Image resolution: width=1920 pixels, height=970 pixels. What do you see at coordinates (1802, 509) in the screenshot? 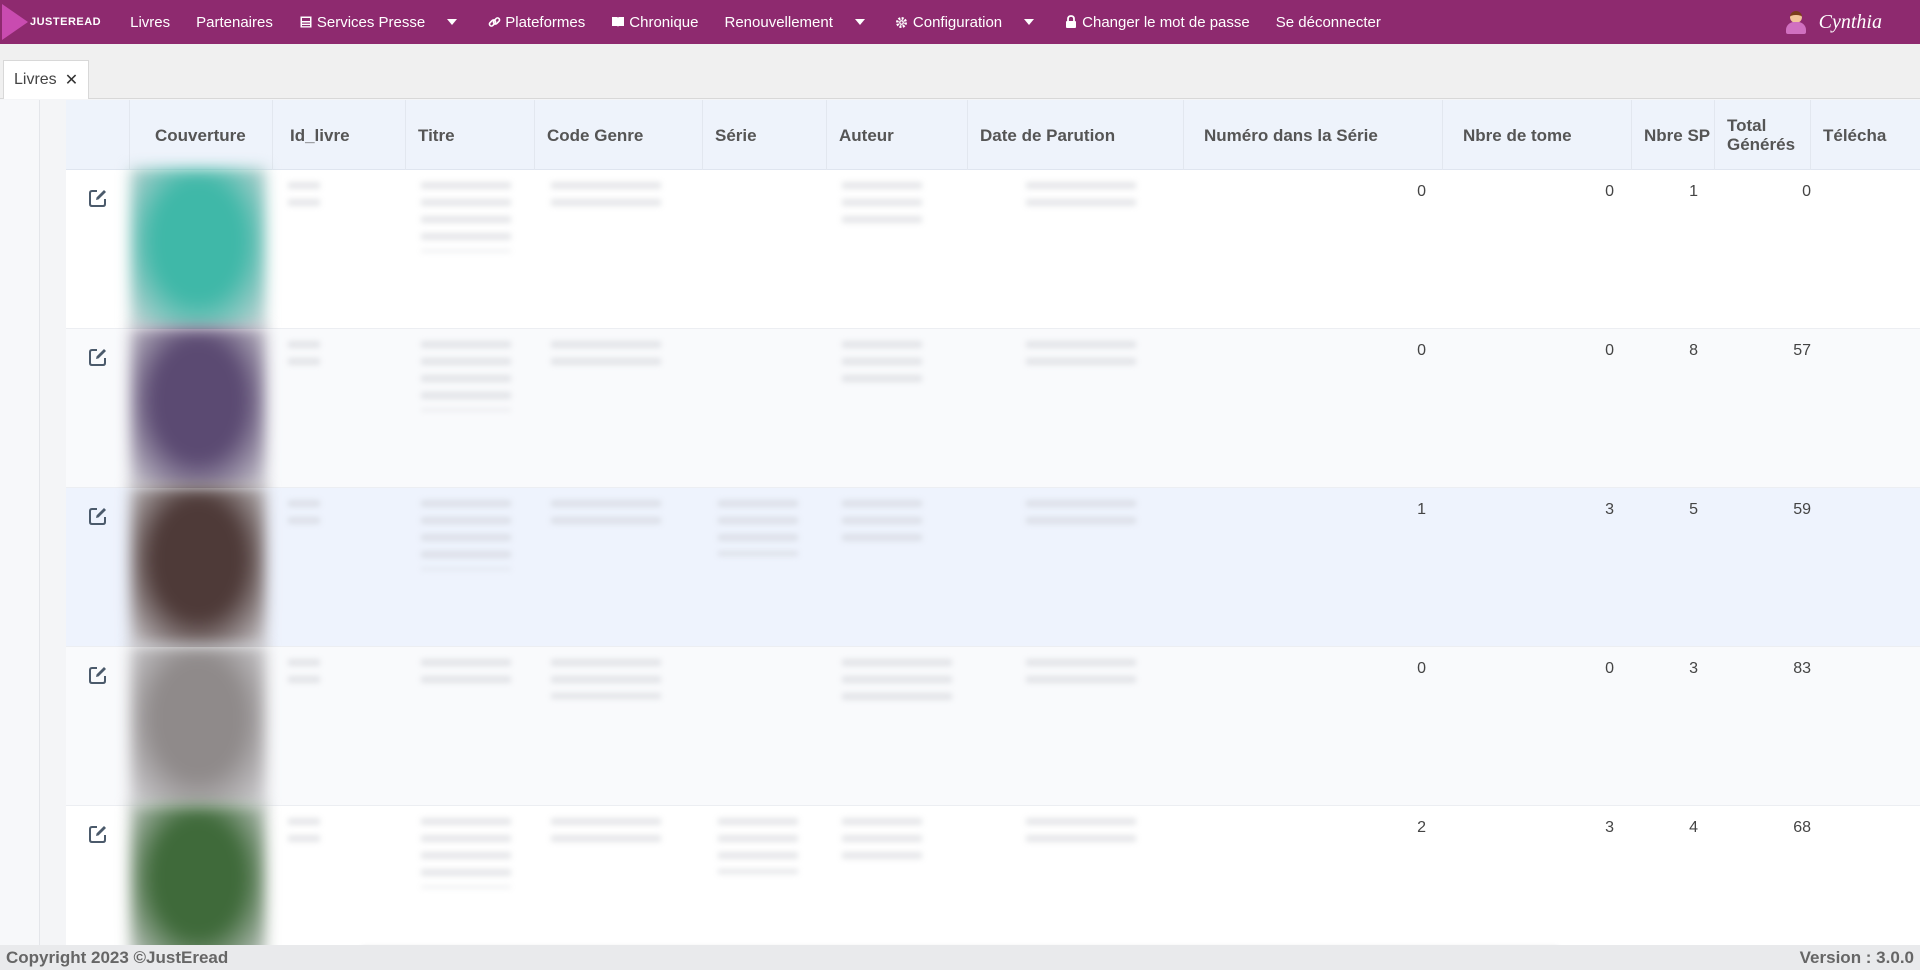
I see `total-generes-cell: 59` at bounding box center [1802, 509].